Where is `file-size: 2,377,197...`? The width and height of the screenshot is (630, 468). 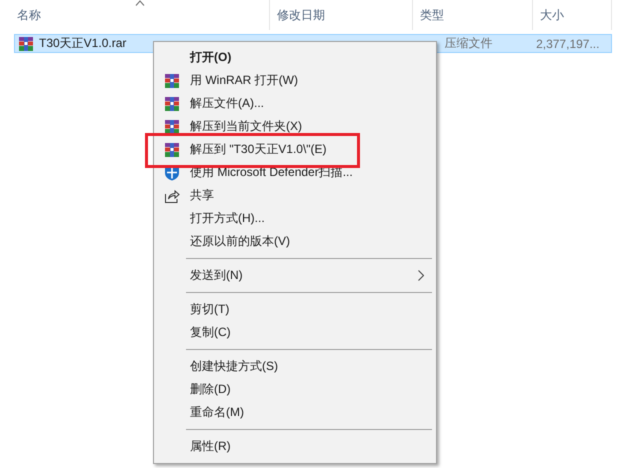 file-size: 2,377,197... is located at coordinates (568, 43).